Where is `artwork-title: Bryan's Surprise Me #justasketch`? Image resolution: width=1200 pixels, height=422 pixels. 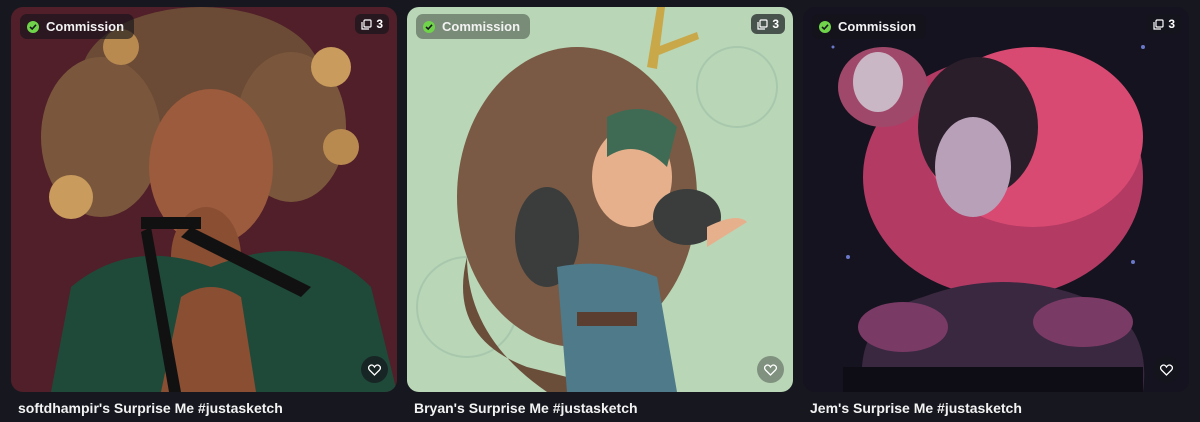
artwork-title: Bryan's Surprise Me #justasketch is located at coordinates (600, 408).